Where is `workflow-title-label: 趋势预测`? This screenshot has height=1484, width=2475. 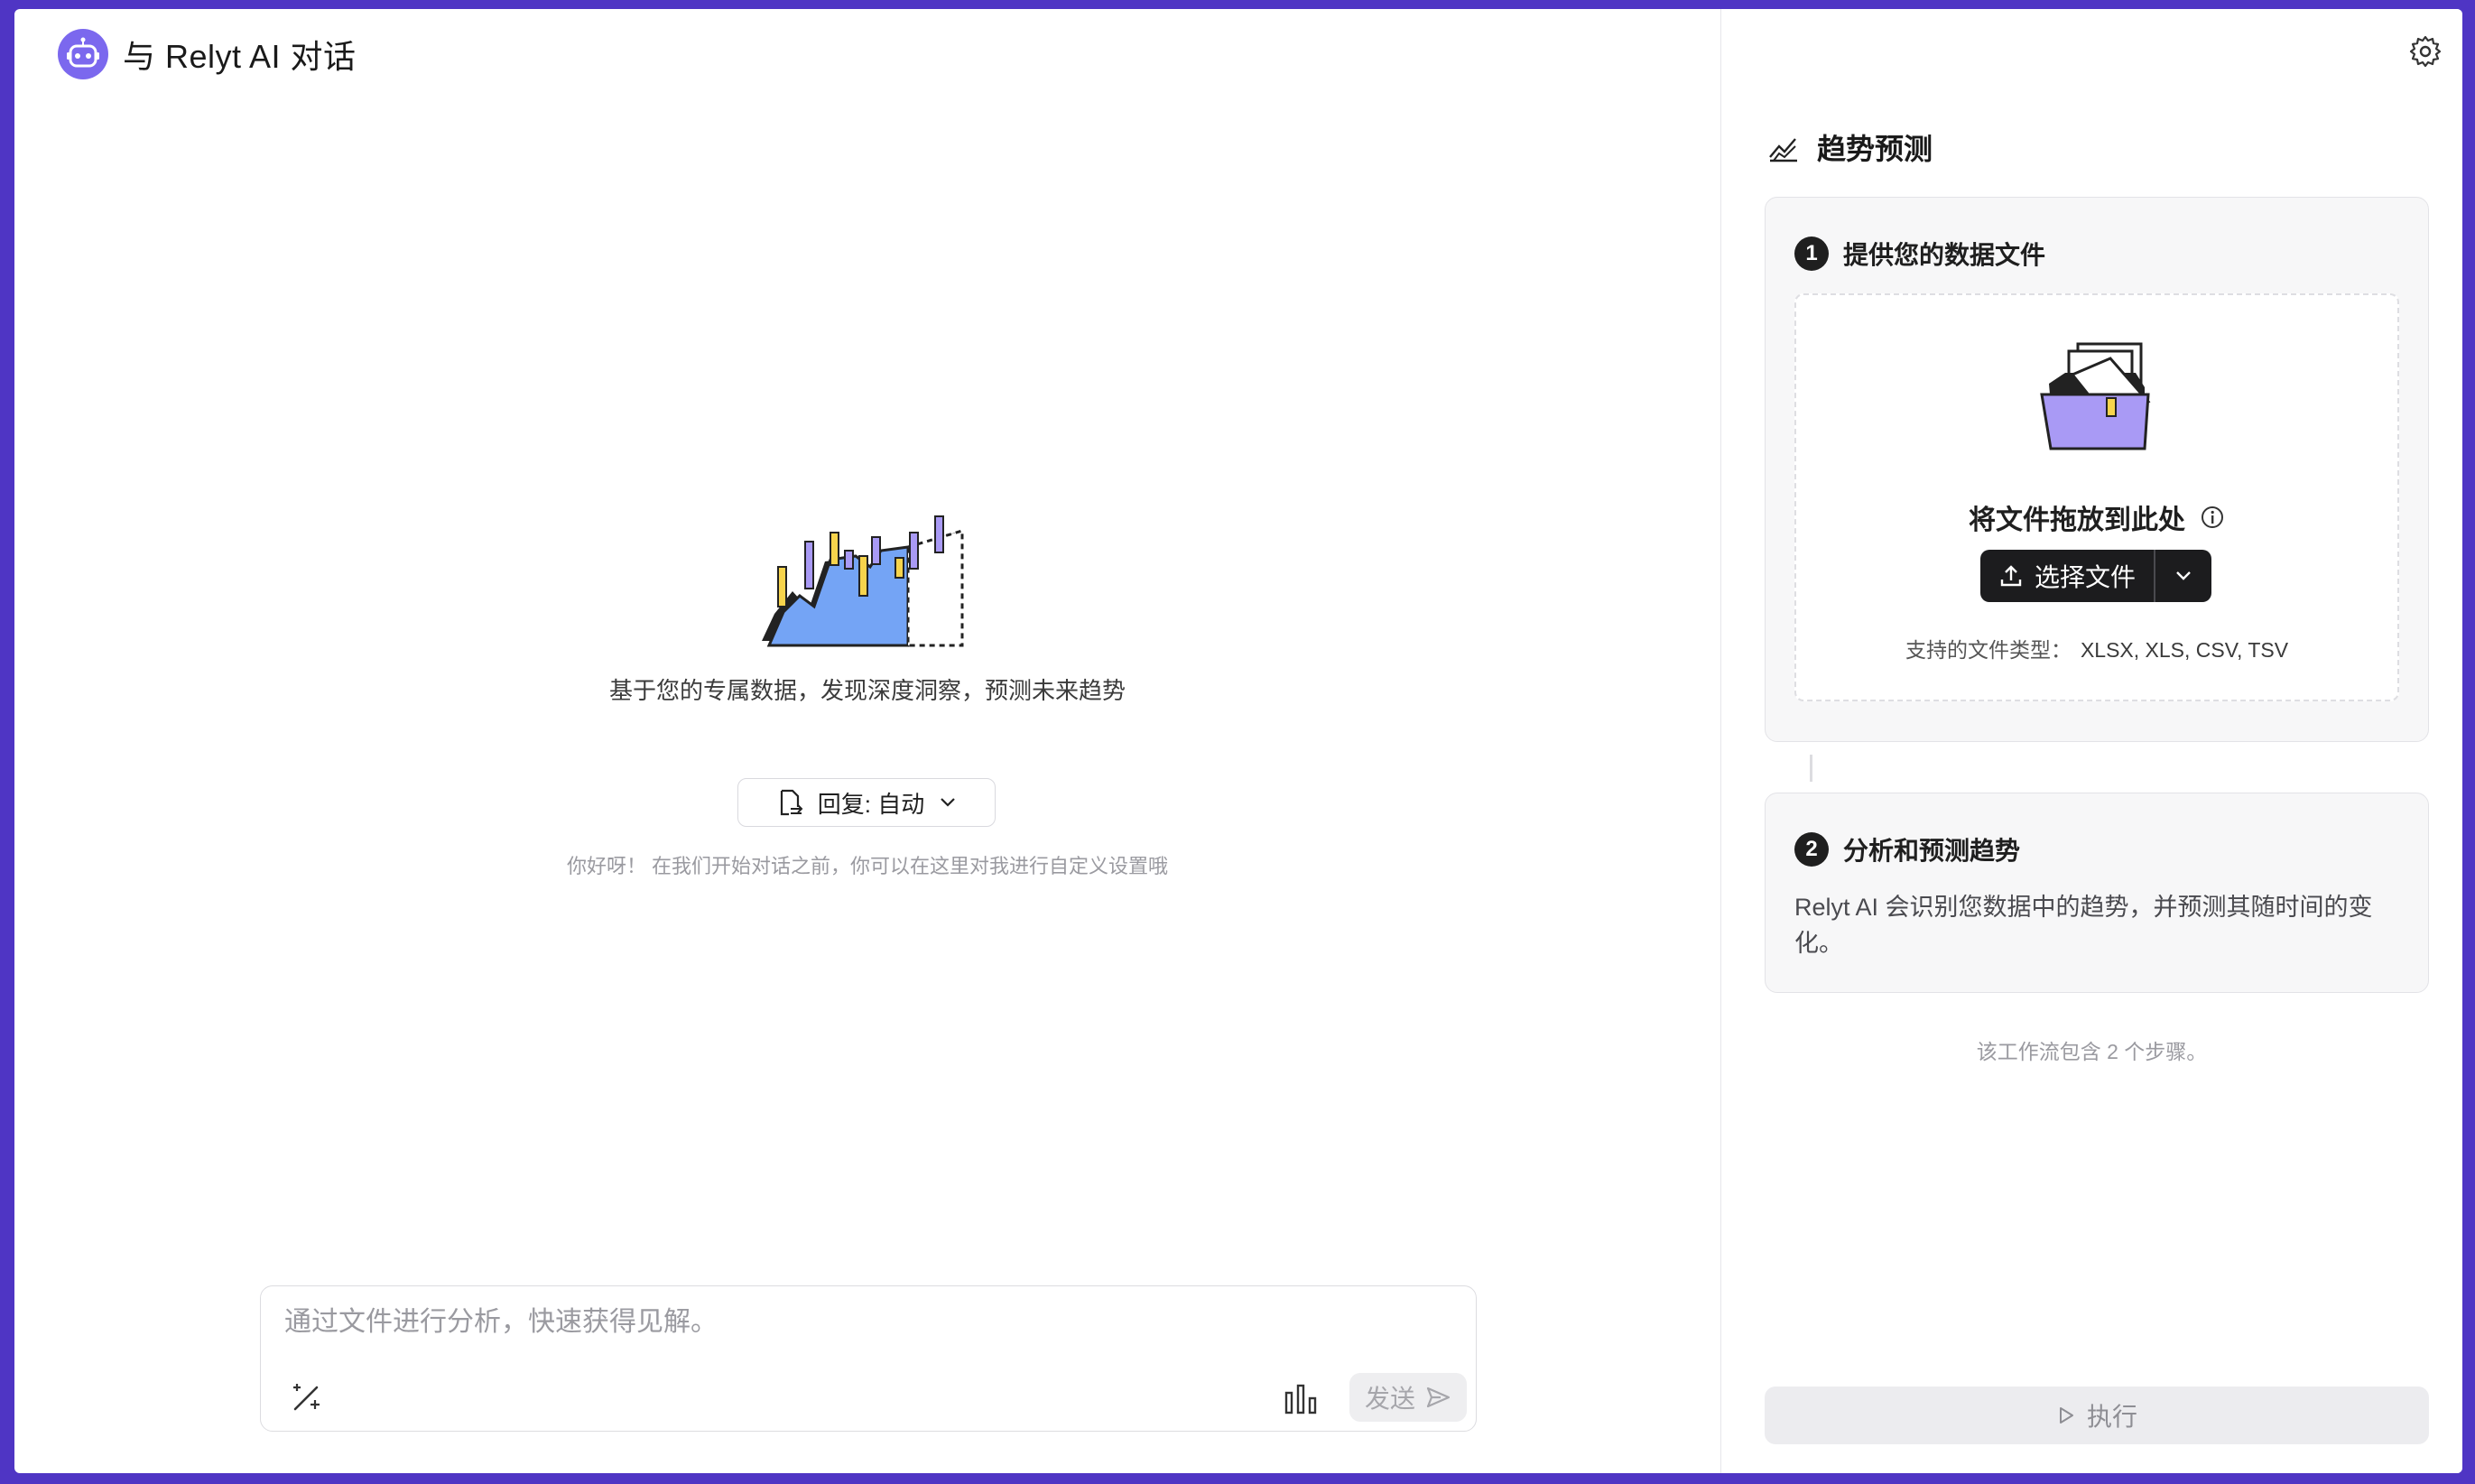
workflow-title-label: 趋势预测 is located at coordinates (1875, 149).